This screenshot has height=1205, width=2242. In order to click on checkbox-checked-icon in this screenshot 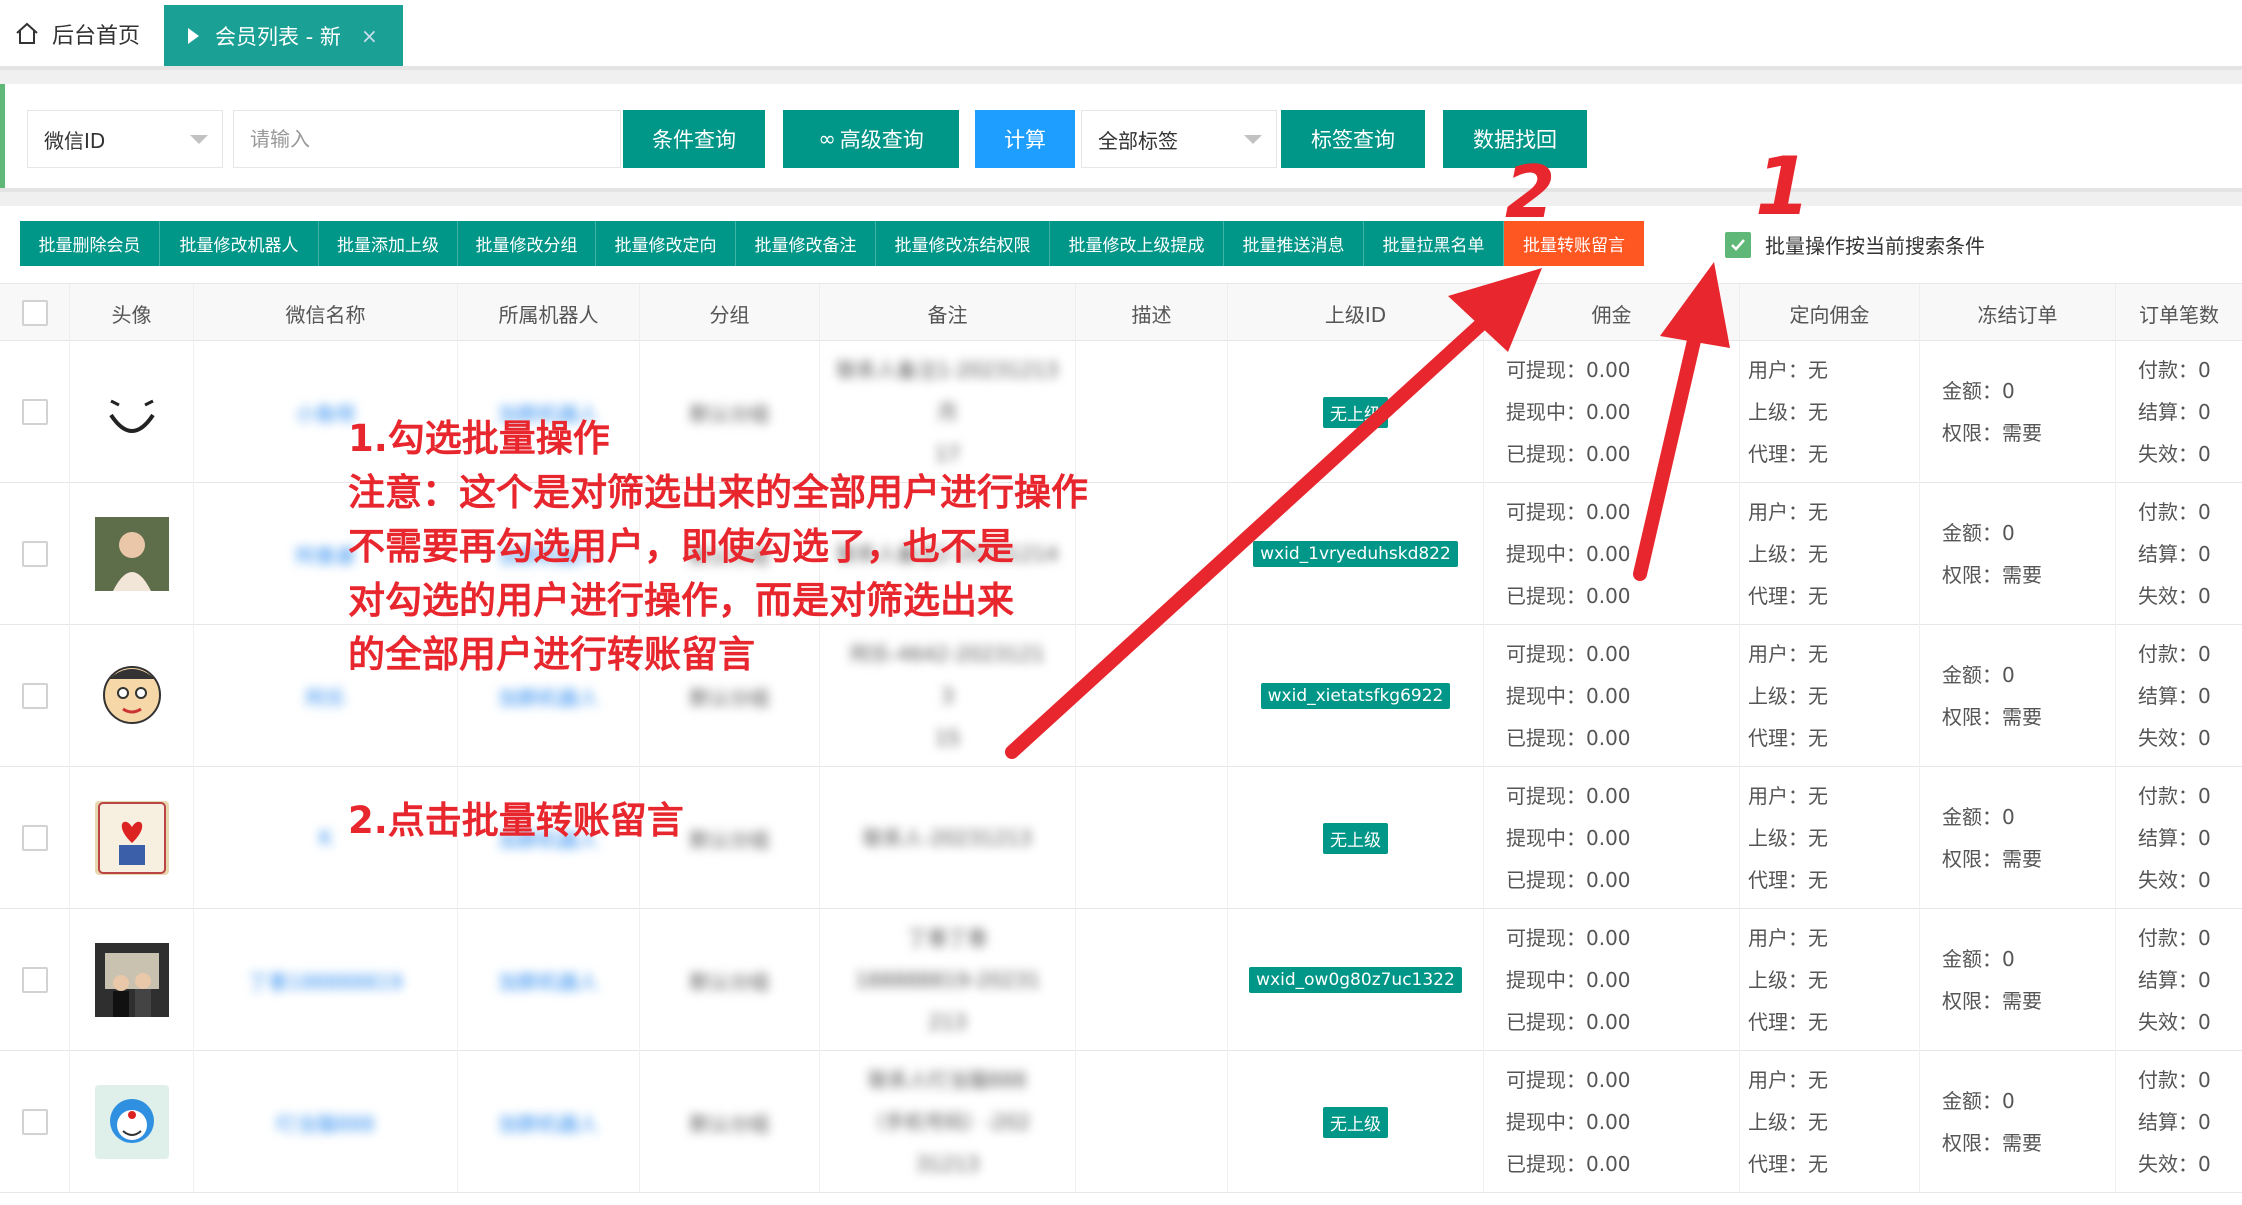, I will do `click(1738, 244)`.